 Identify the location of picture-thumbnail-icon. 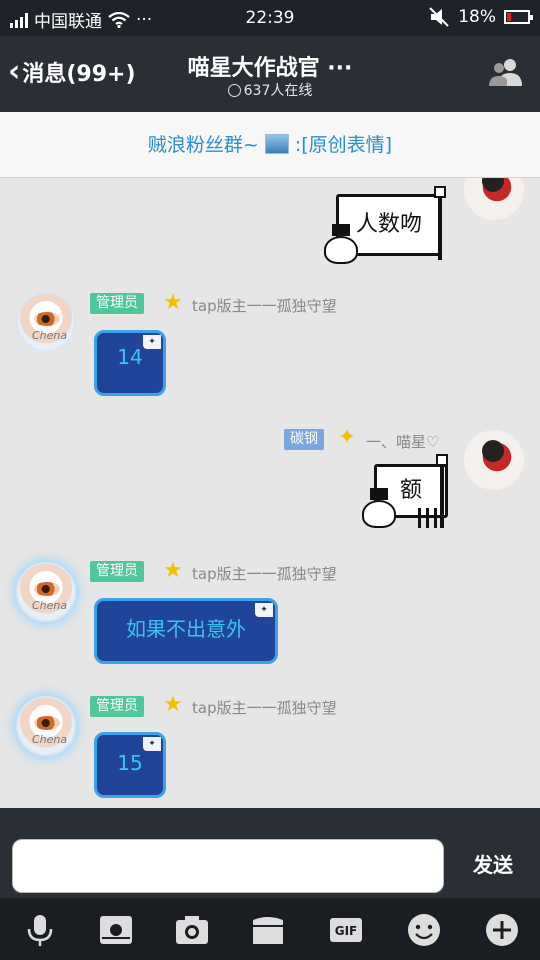
(276, 144).